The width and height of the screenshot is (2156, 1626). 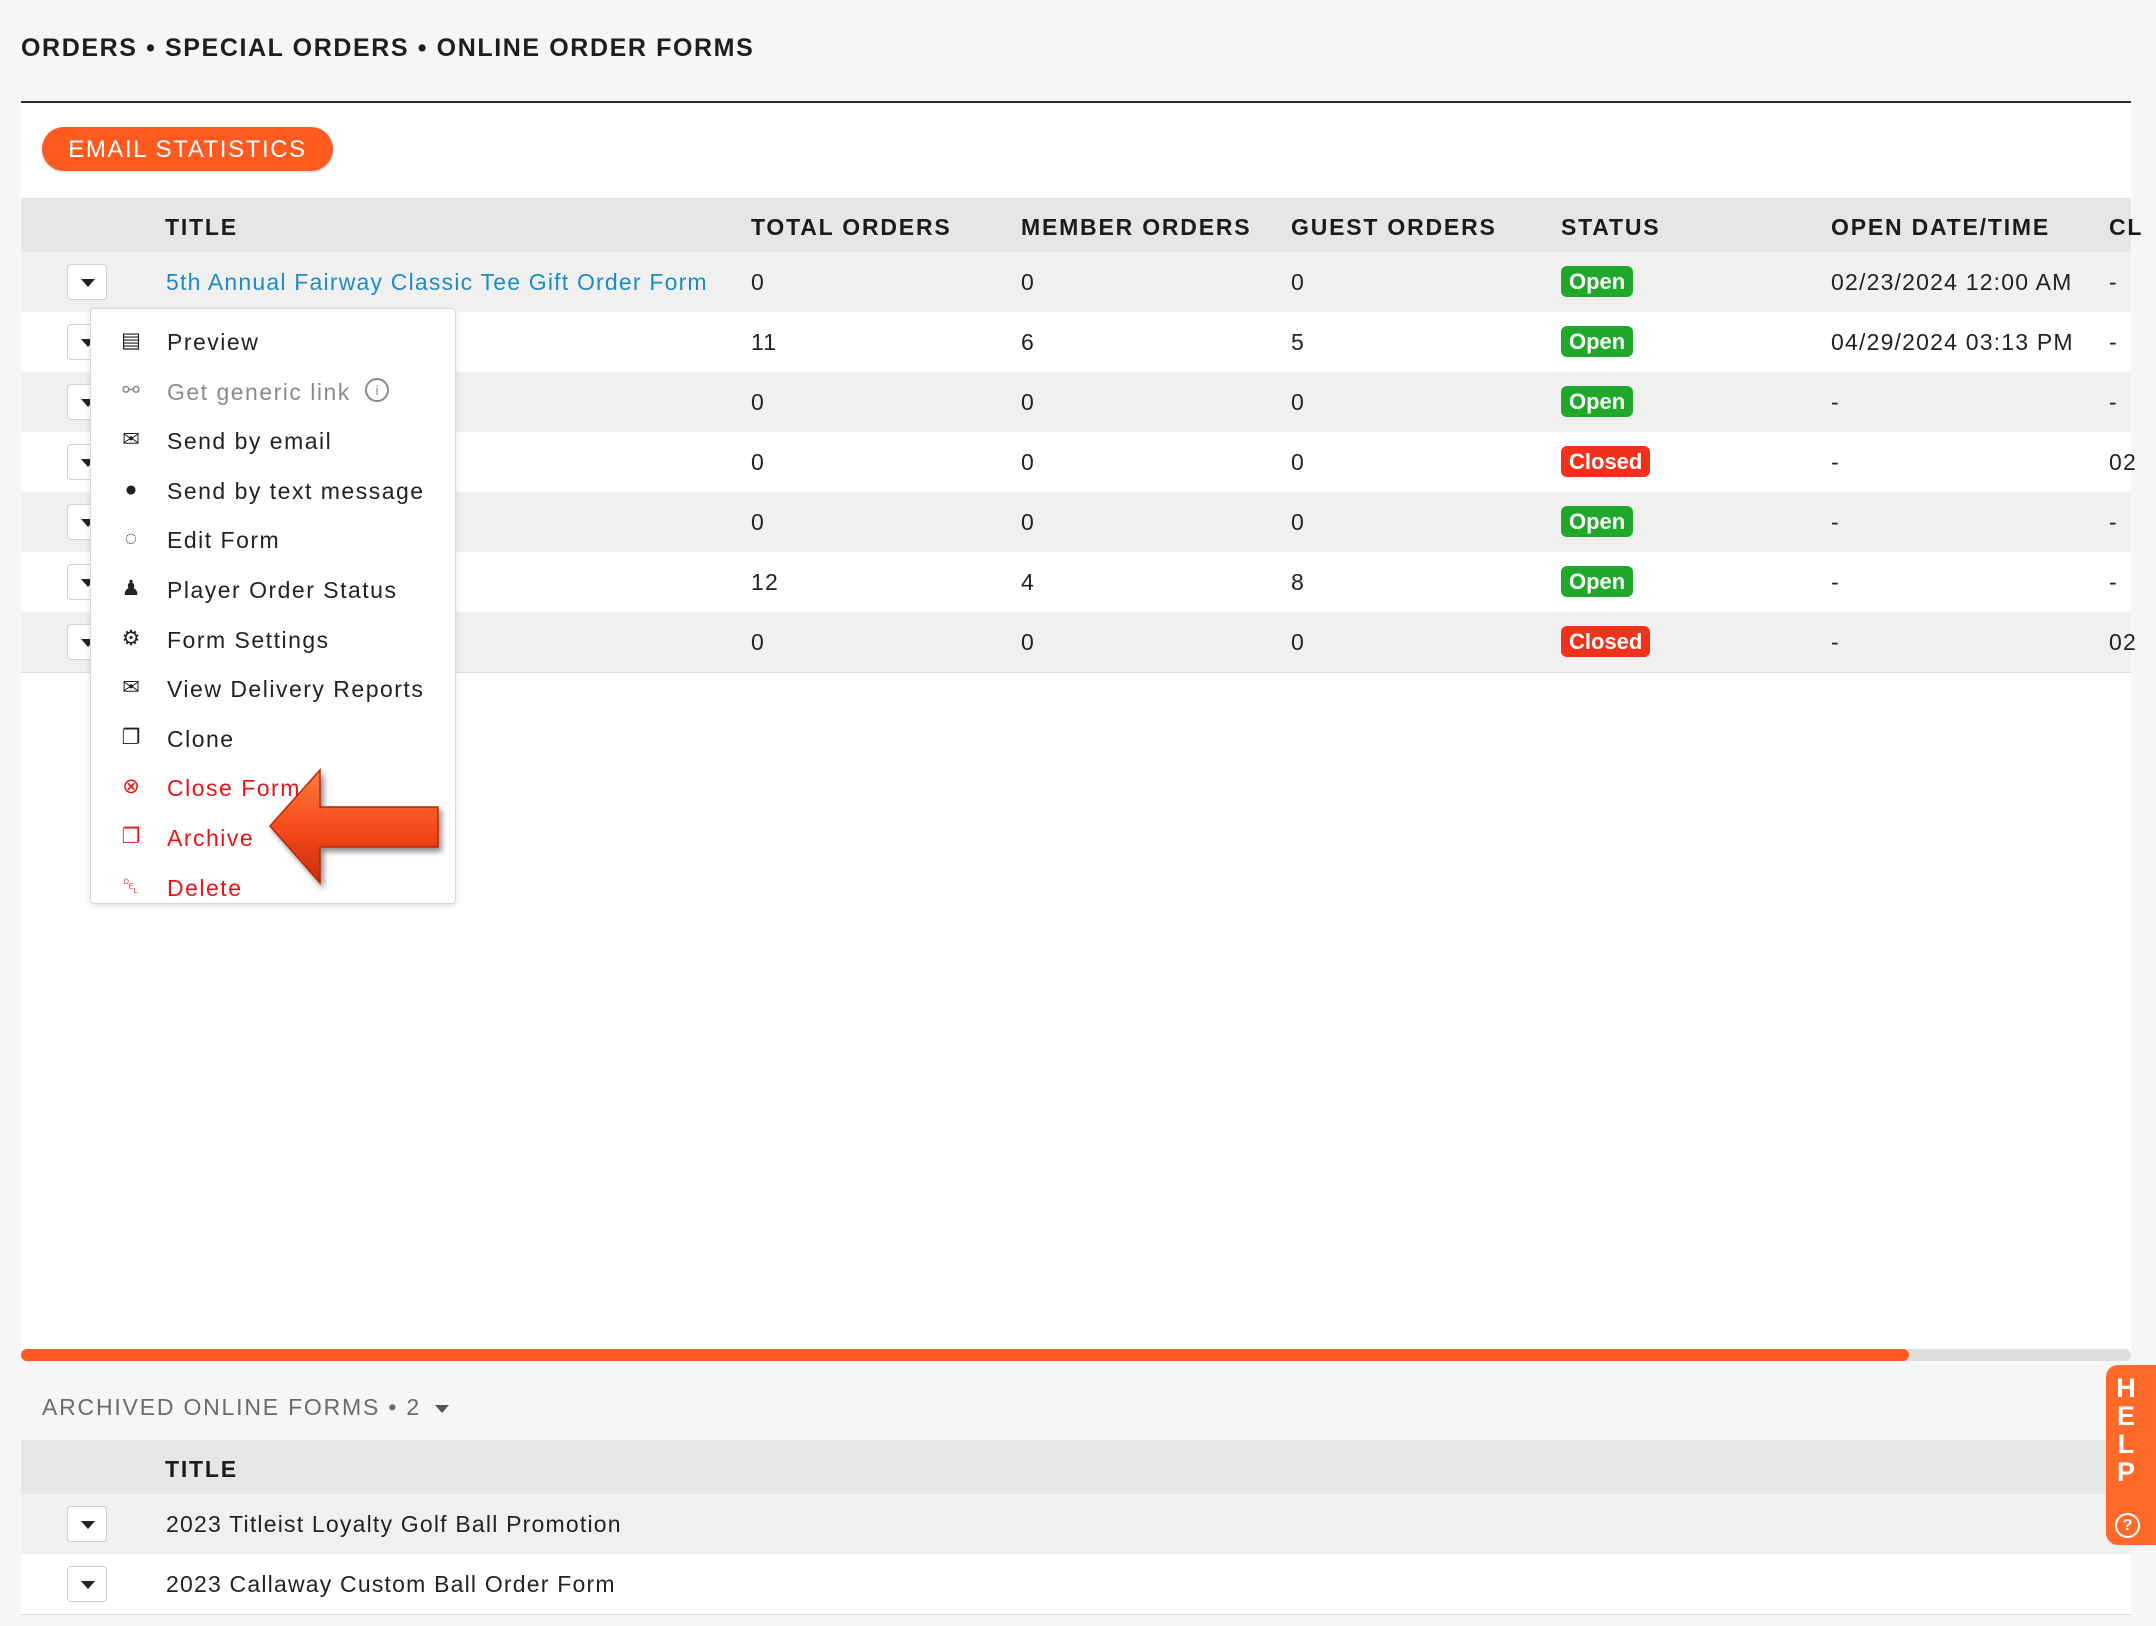 What do you see at coordinates (851, 227) in the screenshot?
I see `column-total-orders: TOTAL ORDERS` at bounding box center [851, 227].